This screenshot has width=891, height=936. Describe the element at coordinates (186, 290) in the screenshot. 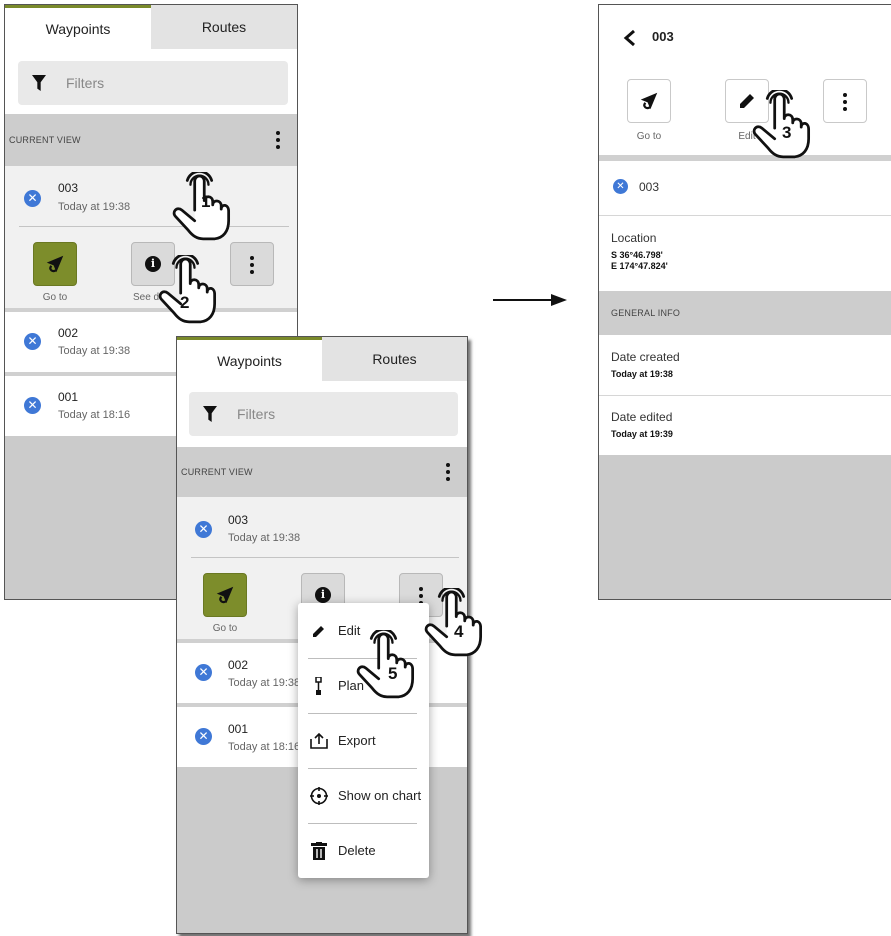

I see `tap-hand-icon: 2` at that location.